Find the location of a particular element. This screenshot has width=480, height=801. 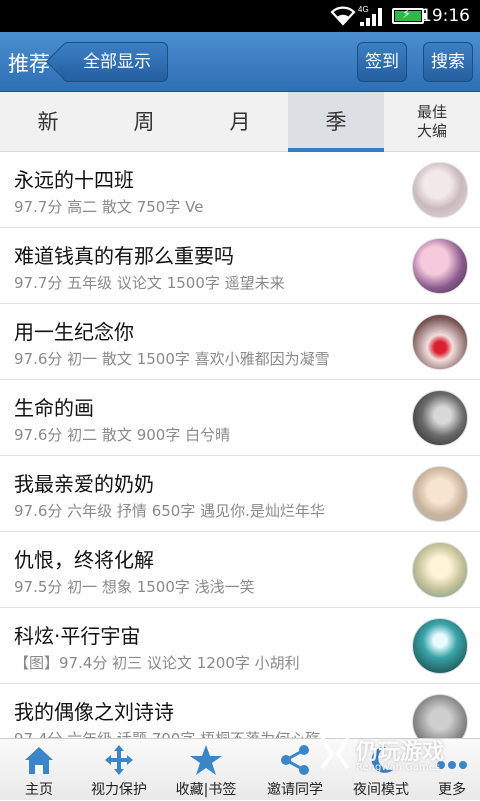

list-item: 我最亲爱的奶奶 97.6分 六年级 抒情 650字 遇见你.是灿烂年华 is located at coordinates (240, 494).